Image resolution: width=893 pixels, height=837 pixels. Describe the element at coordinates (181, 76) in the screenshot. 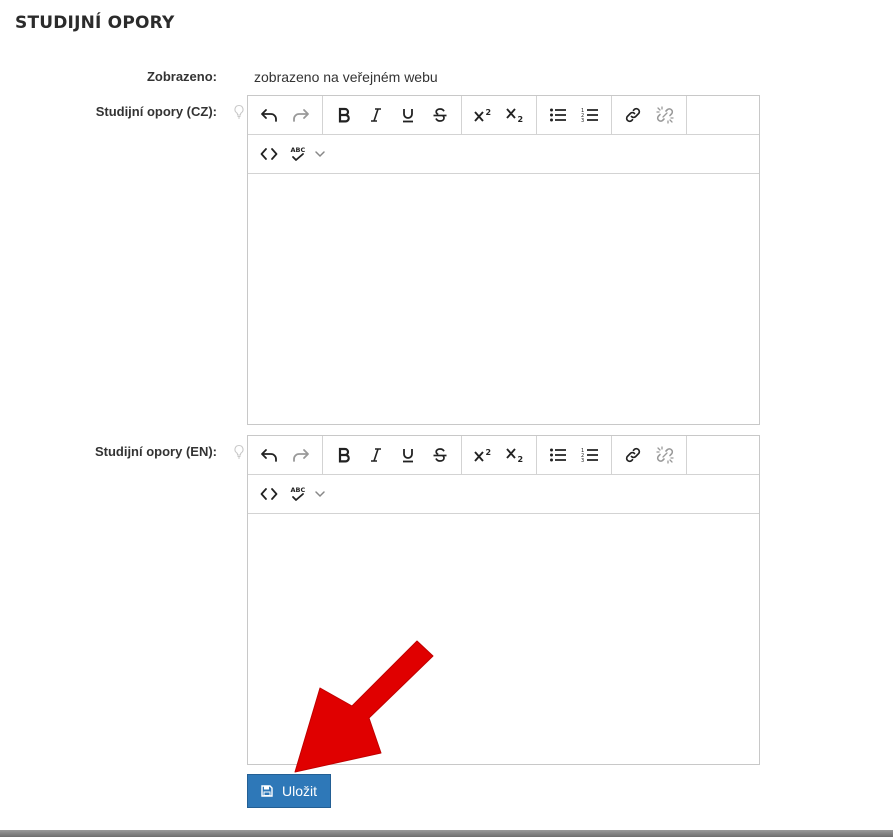

I see `visibility-label: Zobrazeno:` at that location.